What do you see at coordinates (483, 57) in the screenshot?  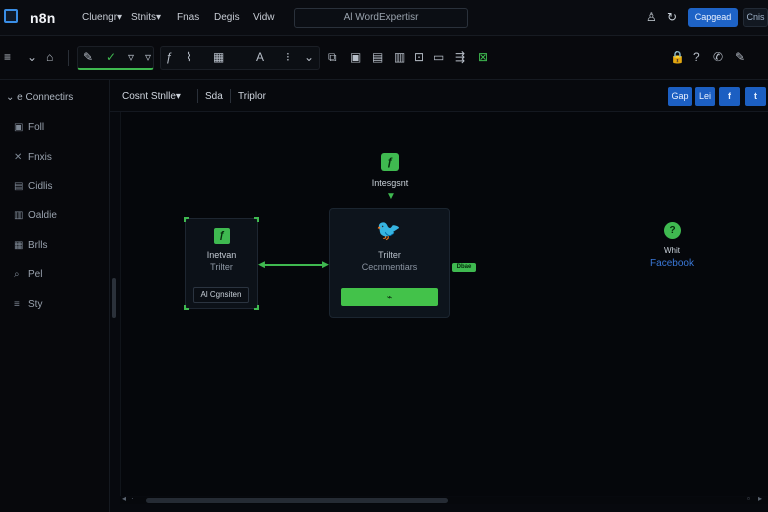 I see `node-add-icon: ⊠` at bounding box center [483, 57].